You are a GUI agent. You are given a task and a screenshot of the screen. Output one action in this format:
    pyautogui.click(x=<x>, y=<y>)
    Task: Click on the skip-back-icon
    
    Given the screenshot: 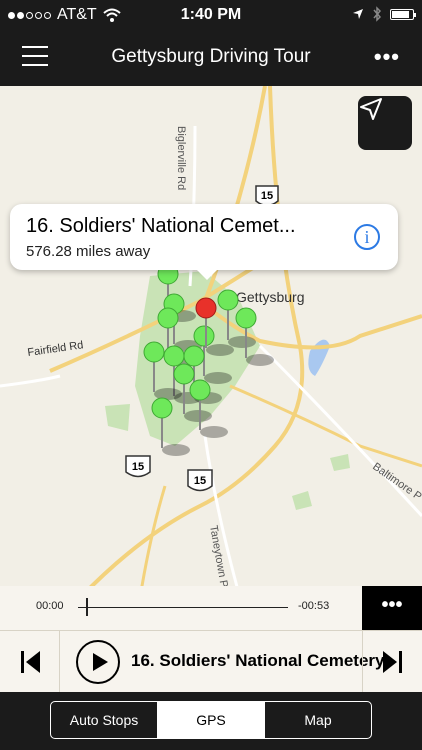 What is the action you would take?
    pyautogui.click(x=30, y=662)
    